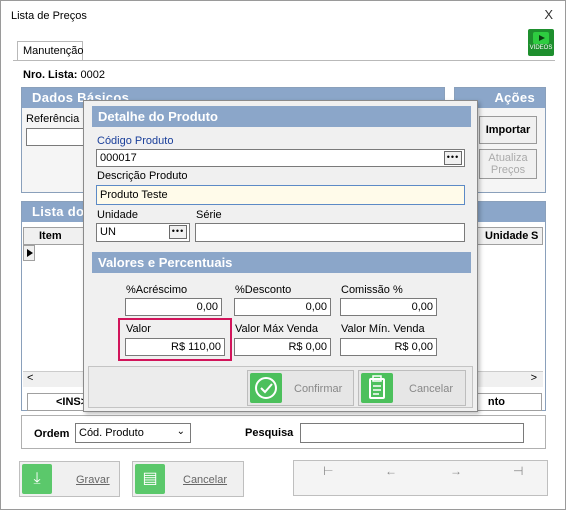 This screenshot has width=566, height=510. What do you see at coordinates (50, 51) in the screenshot?
I see `tab-manutencao: Manutenção` at bounding box center [50, 51].